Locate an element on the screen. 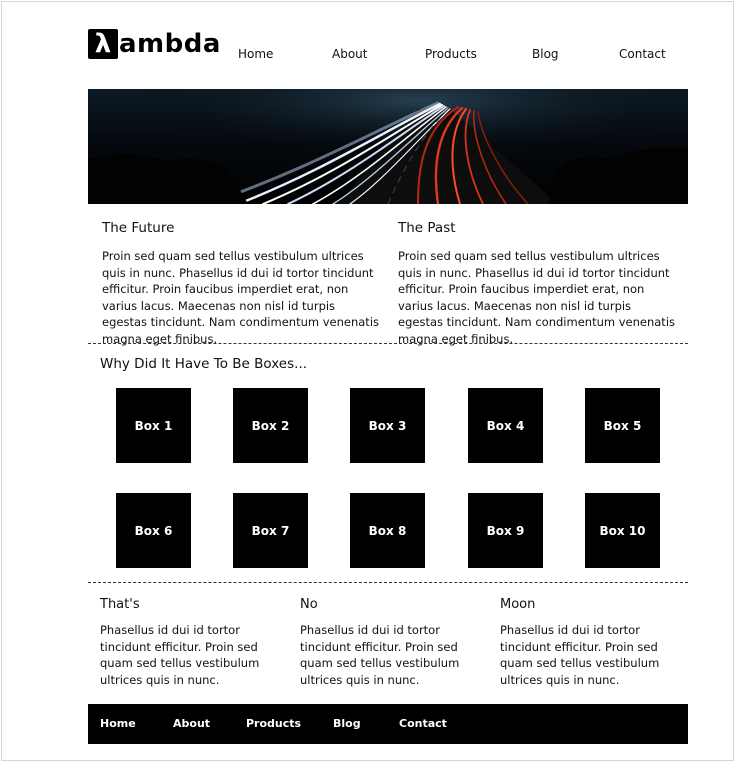 This screenshot has width=737, height=764. nav-products: Products is located at coordinates (451, 54).